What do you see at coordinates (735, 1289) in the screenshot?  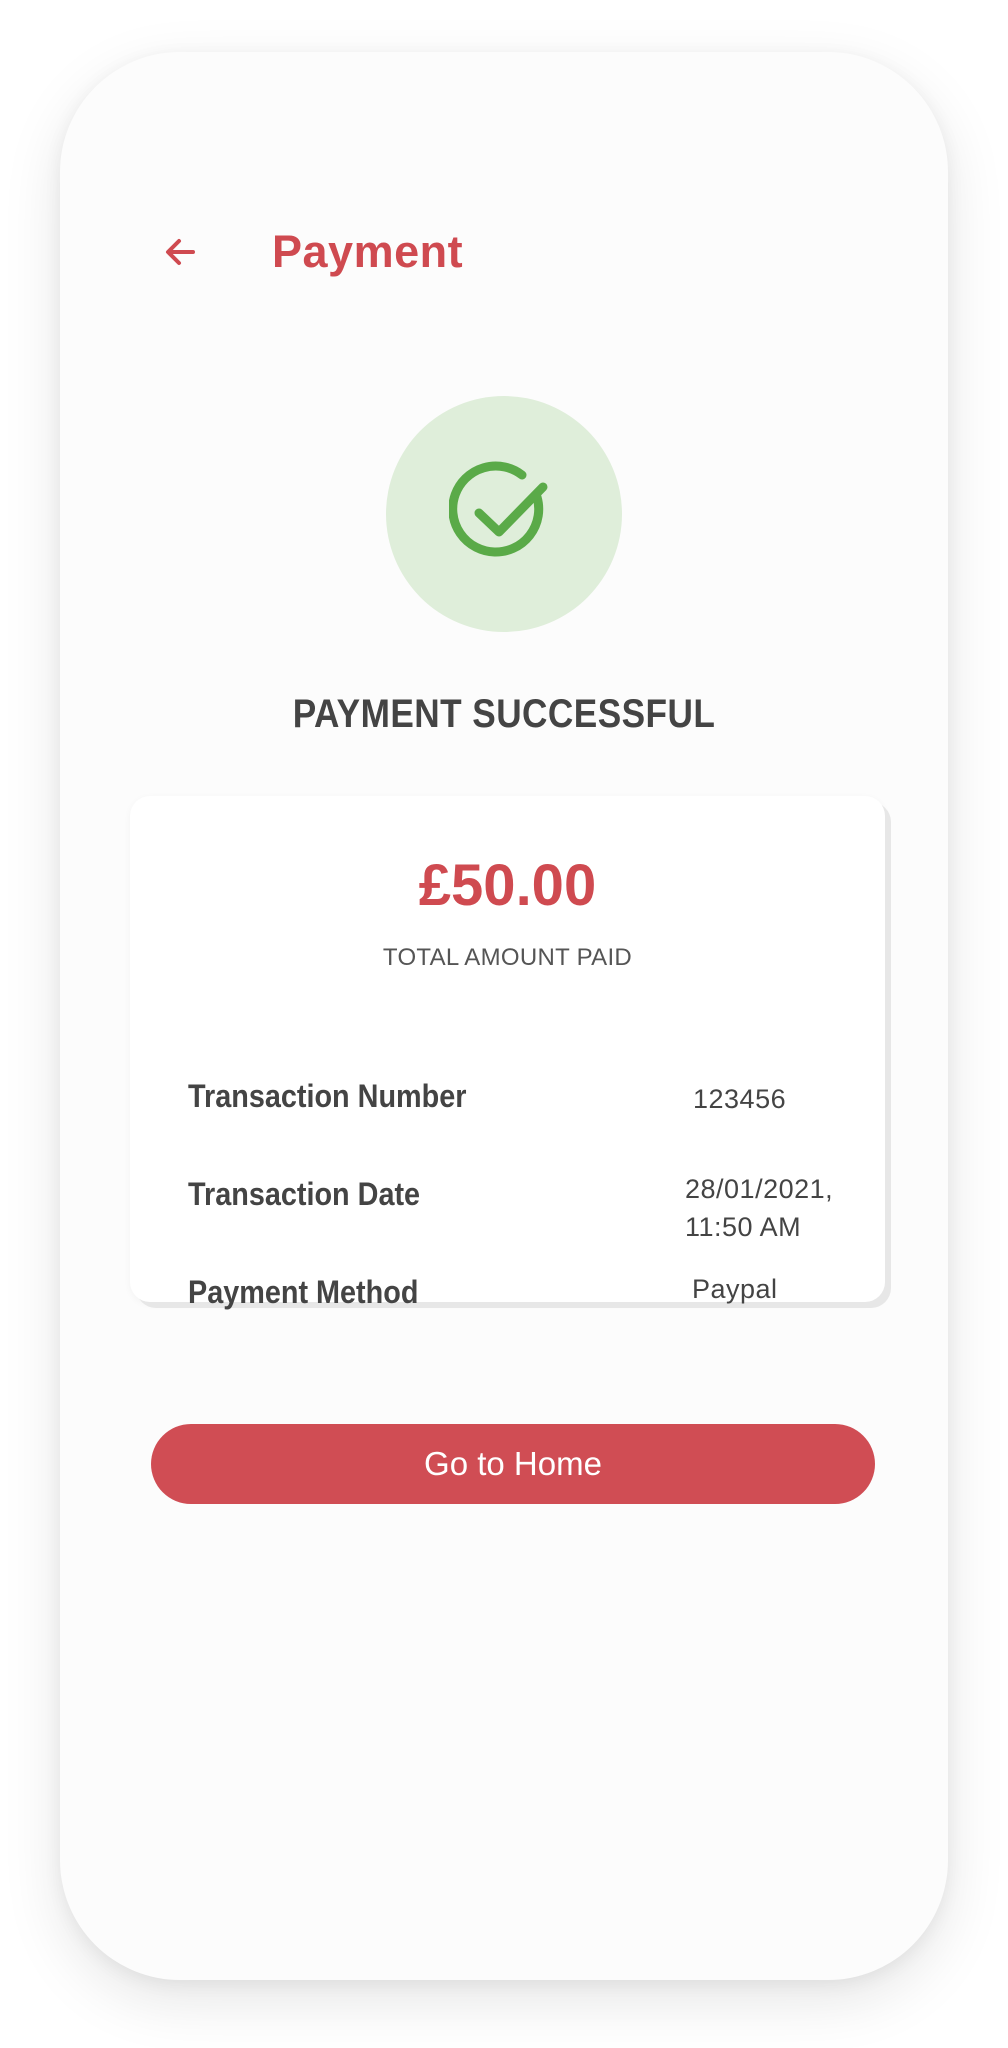 I see `payment-method-value: Paypal` at bounding box center [735, 1289].